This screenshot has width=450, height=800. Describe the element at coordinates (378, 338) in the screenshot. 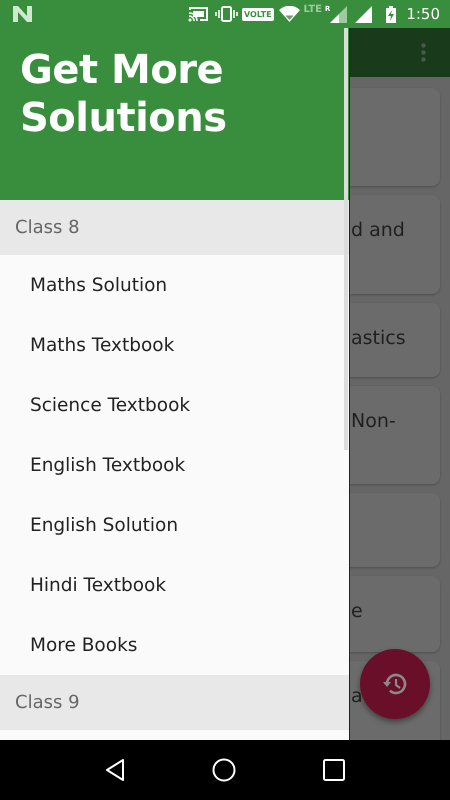

I see `card-title: astics` at that location.